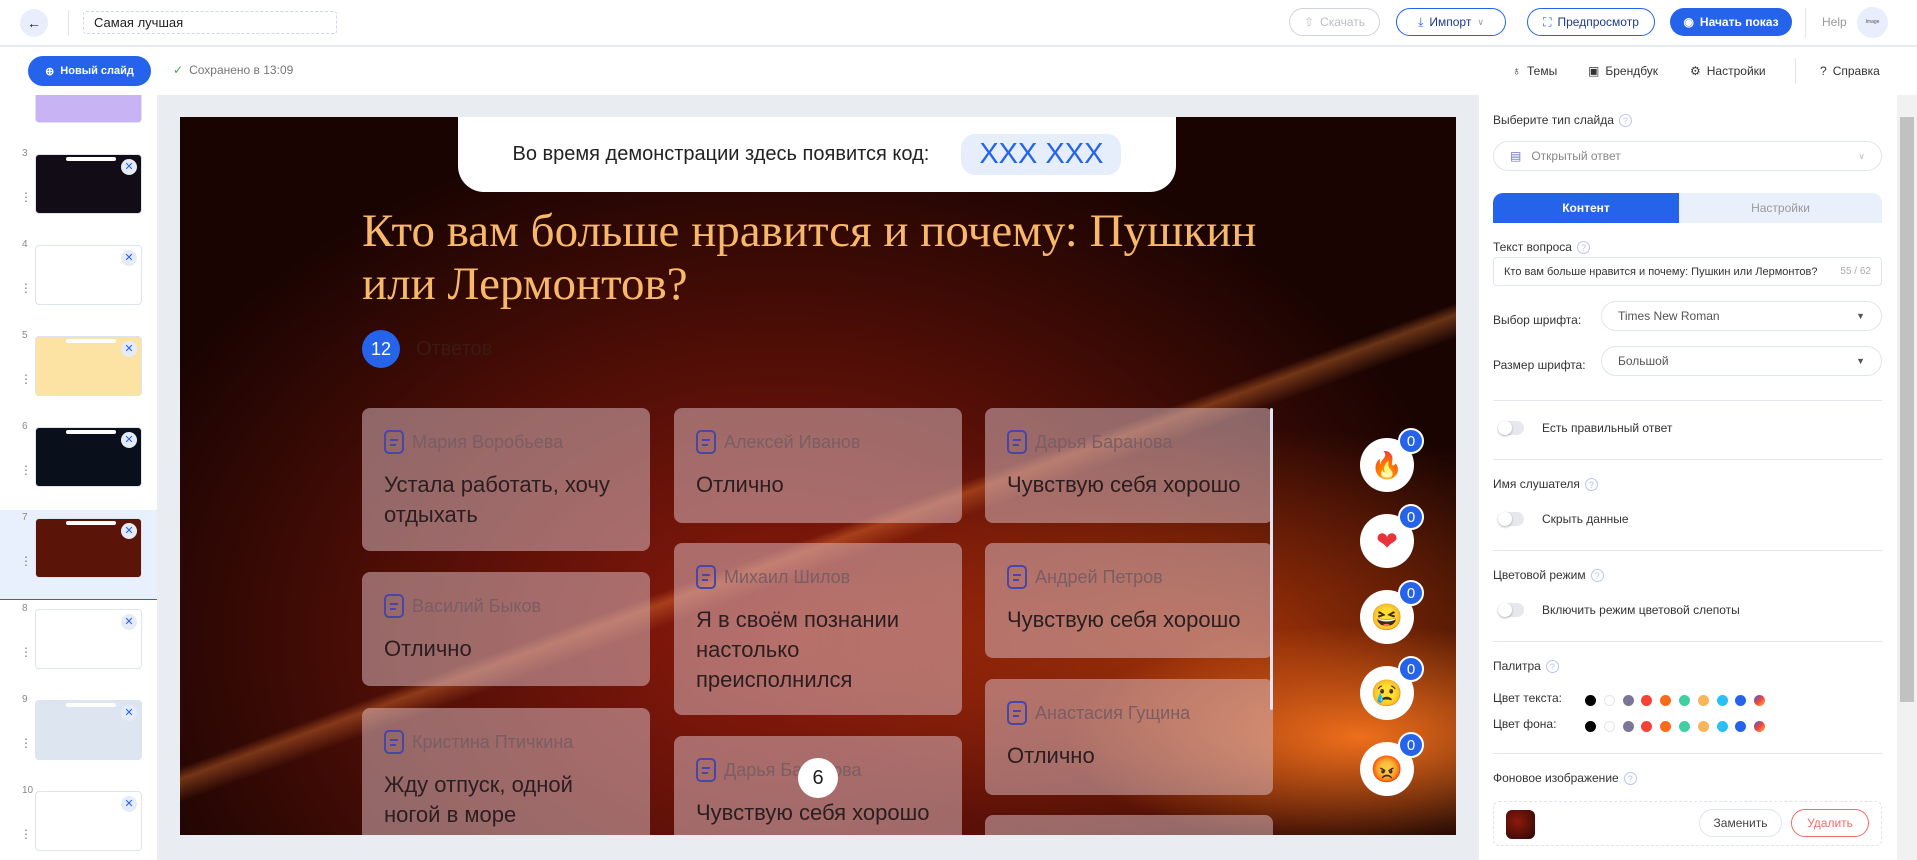 The image size is (1917, 860). Describe the element at coordinates (1392, 764) in the screenshot. I see `reaction-button: 😡 0` at that location.